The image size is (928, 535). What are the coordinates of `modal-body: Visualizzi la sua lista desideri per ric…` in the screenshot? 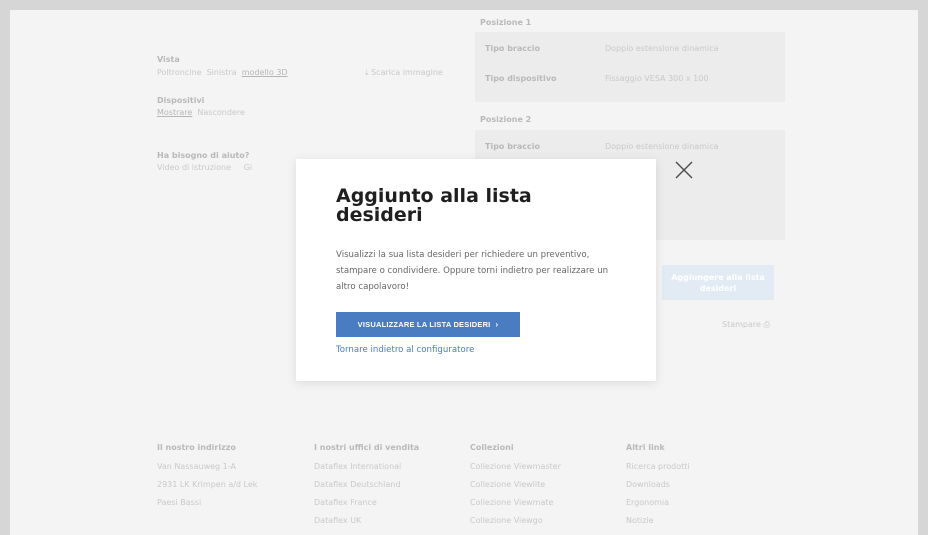 It's located at (472, 271).